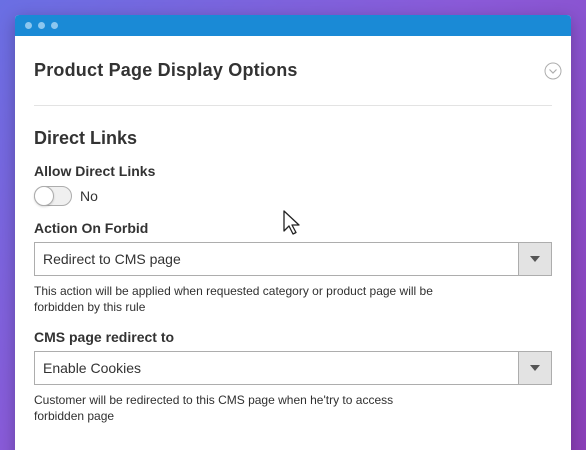 Image resolution: width=586 pixels, height=450 pixels. What do you see at coordinates (293, 259) in the screenshot?
I see `action-on-forbid-select: Redirect to CMS page` at bounding box center [293, 259].